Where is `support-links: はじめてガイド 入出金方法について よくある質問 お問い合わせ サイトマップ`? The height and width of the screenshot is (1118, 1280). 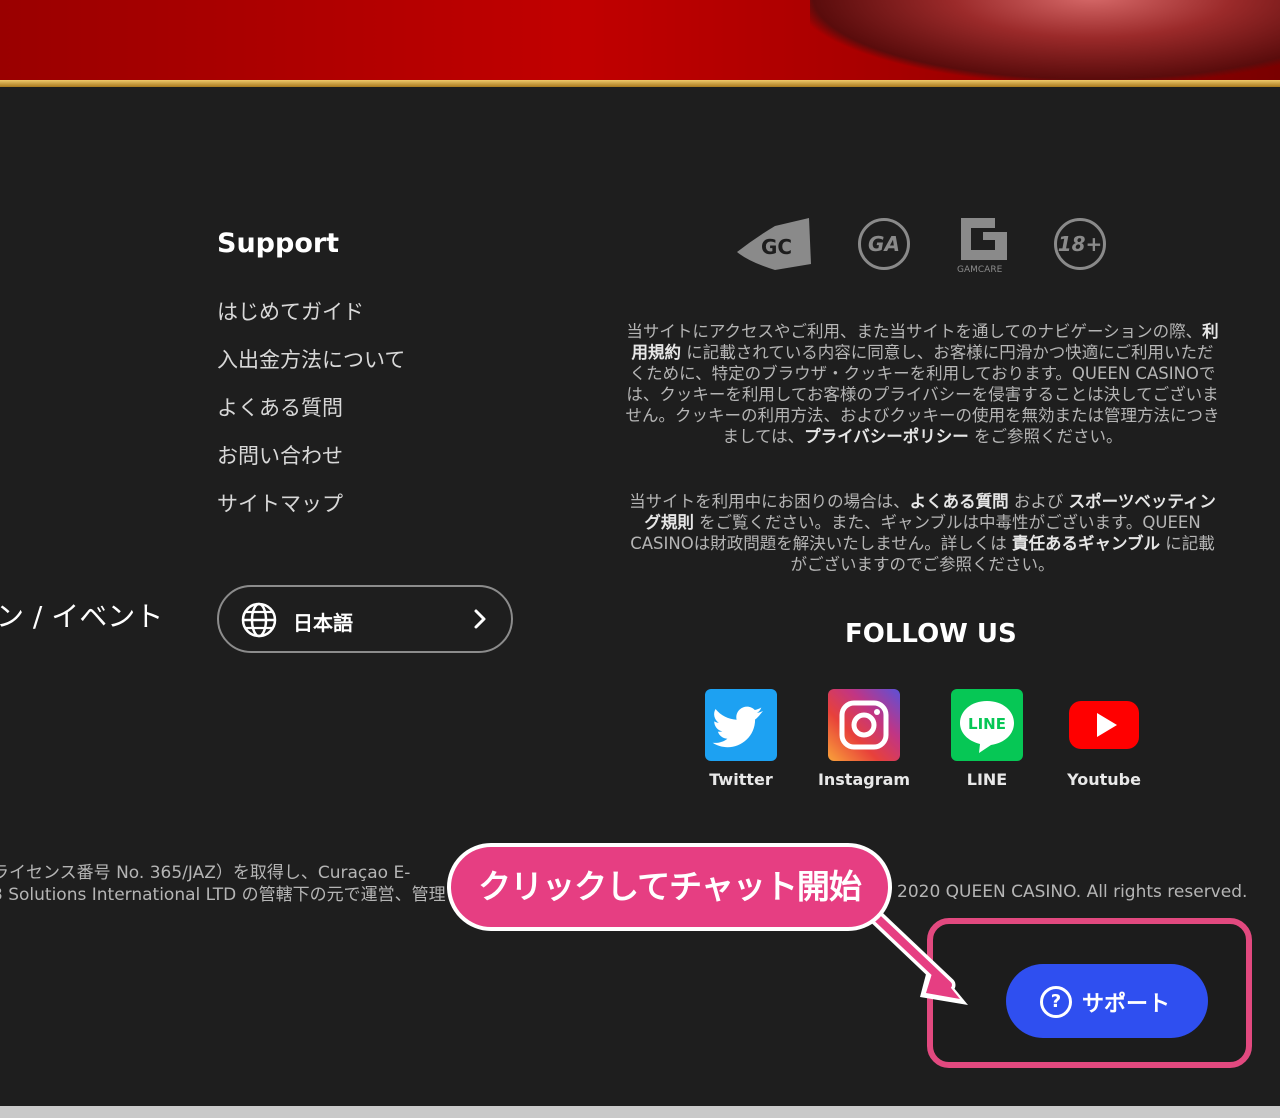
support-links: はじめてガイド 入出金方法について よくある質問 お問い合わせ サイトマップ is located at coordinates (311, 416).